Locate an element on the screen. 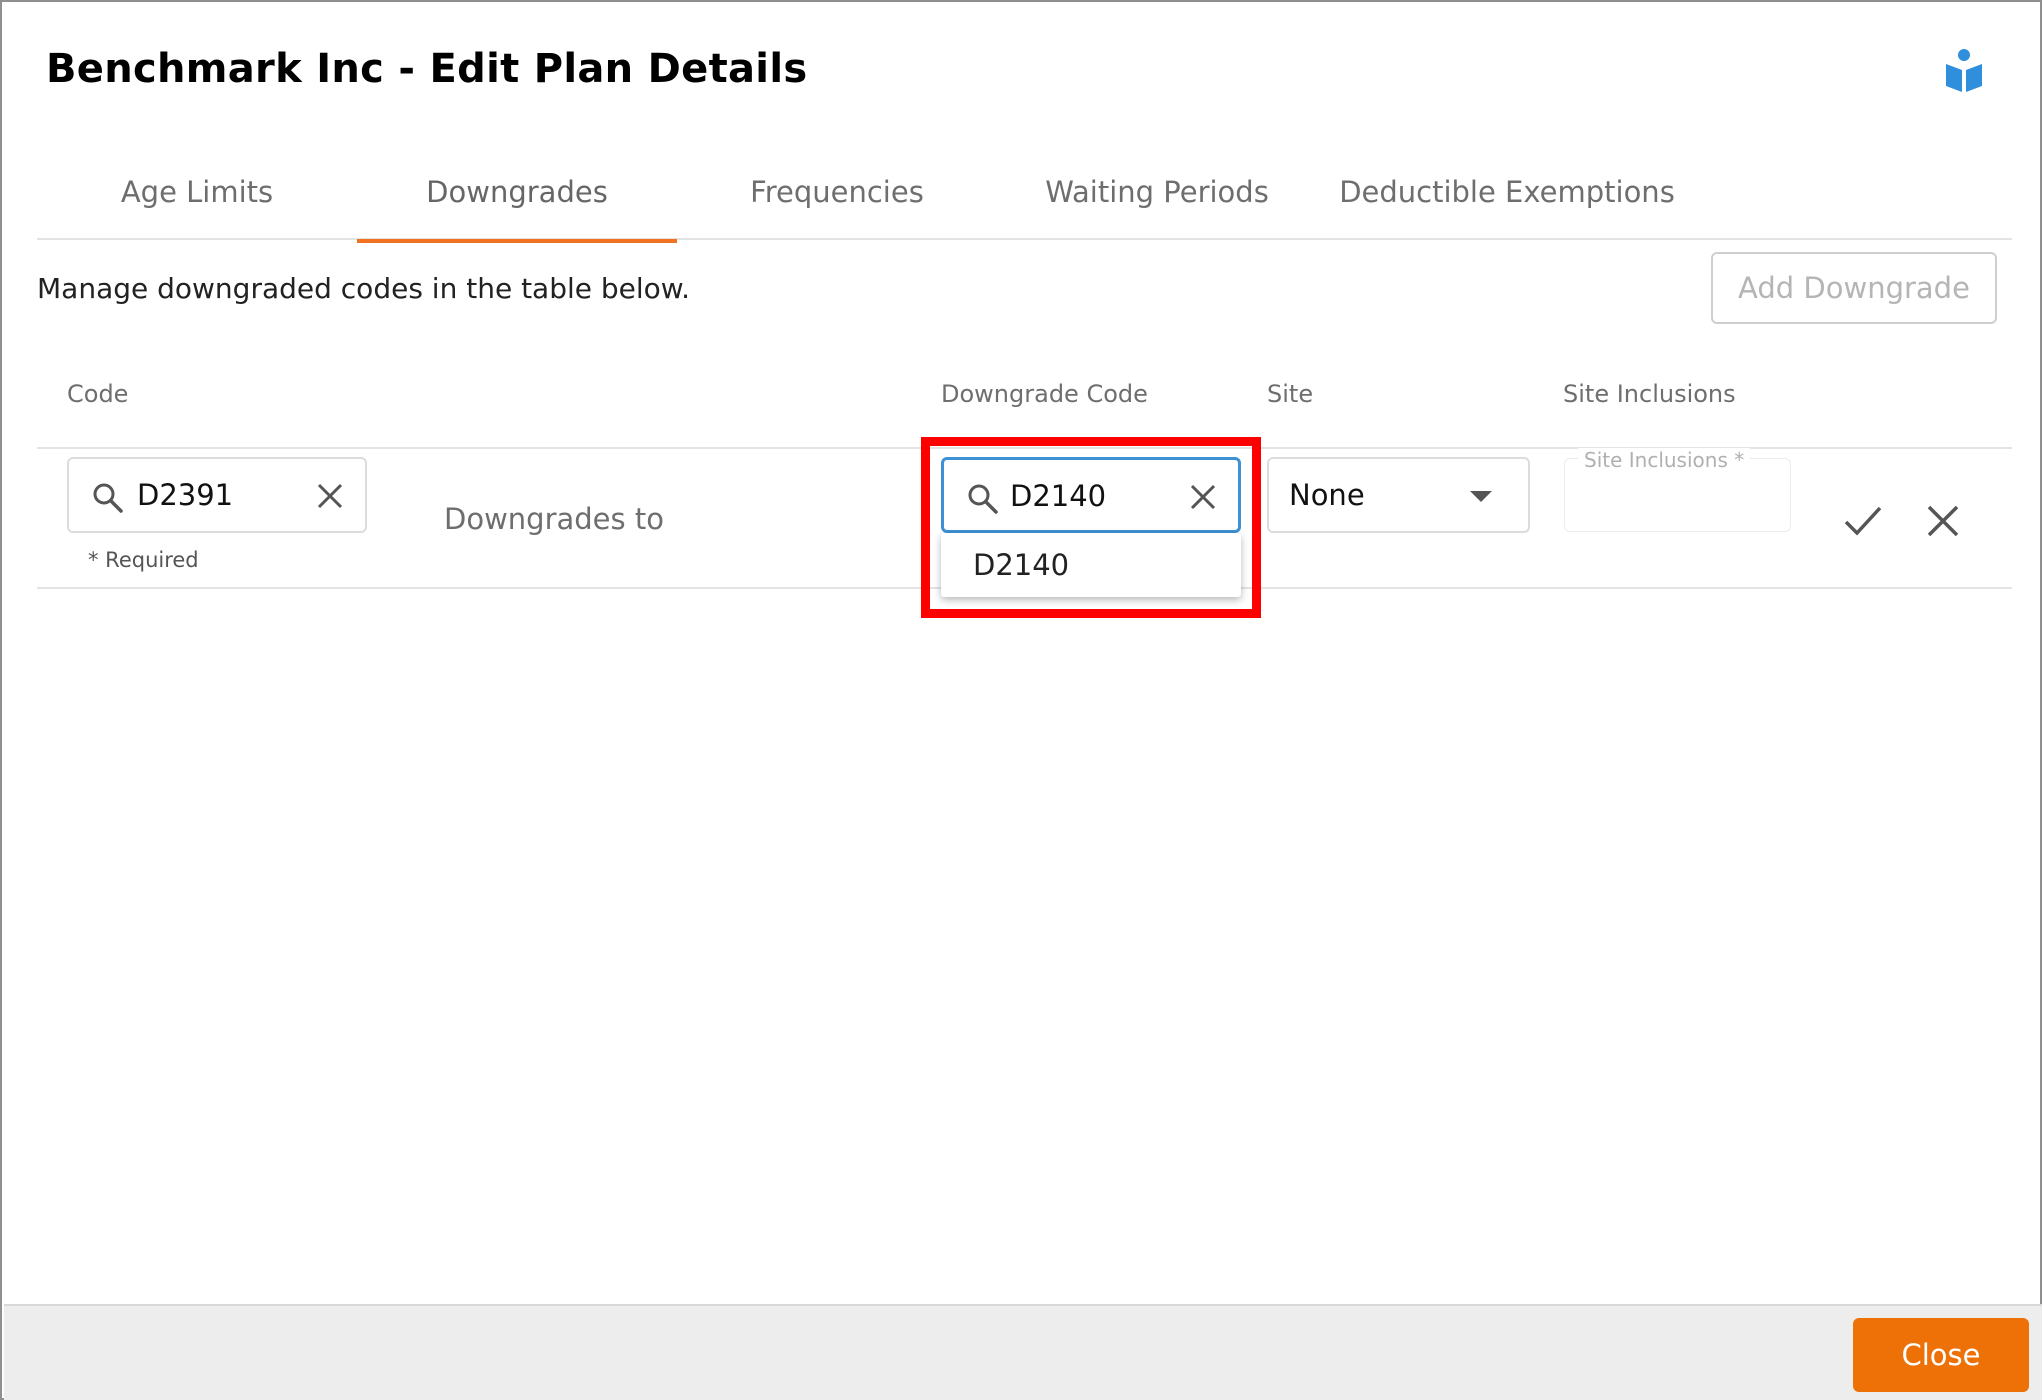 This screenshot has width=2042, height=1400. search-icon is located at coordinates (108, 498).